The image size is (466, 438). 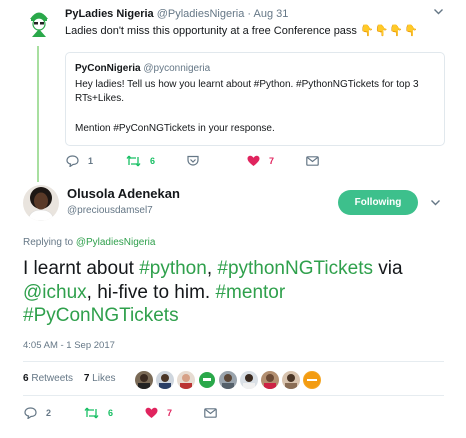 I want to click on quoted-author-handle: @pyconnigeria, so click(x=177, y=68).